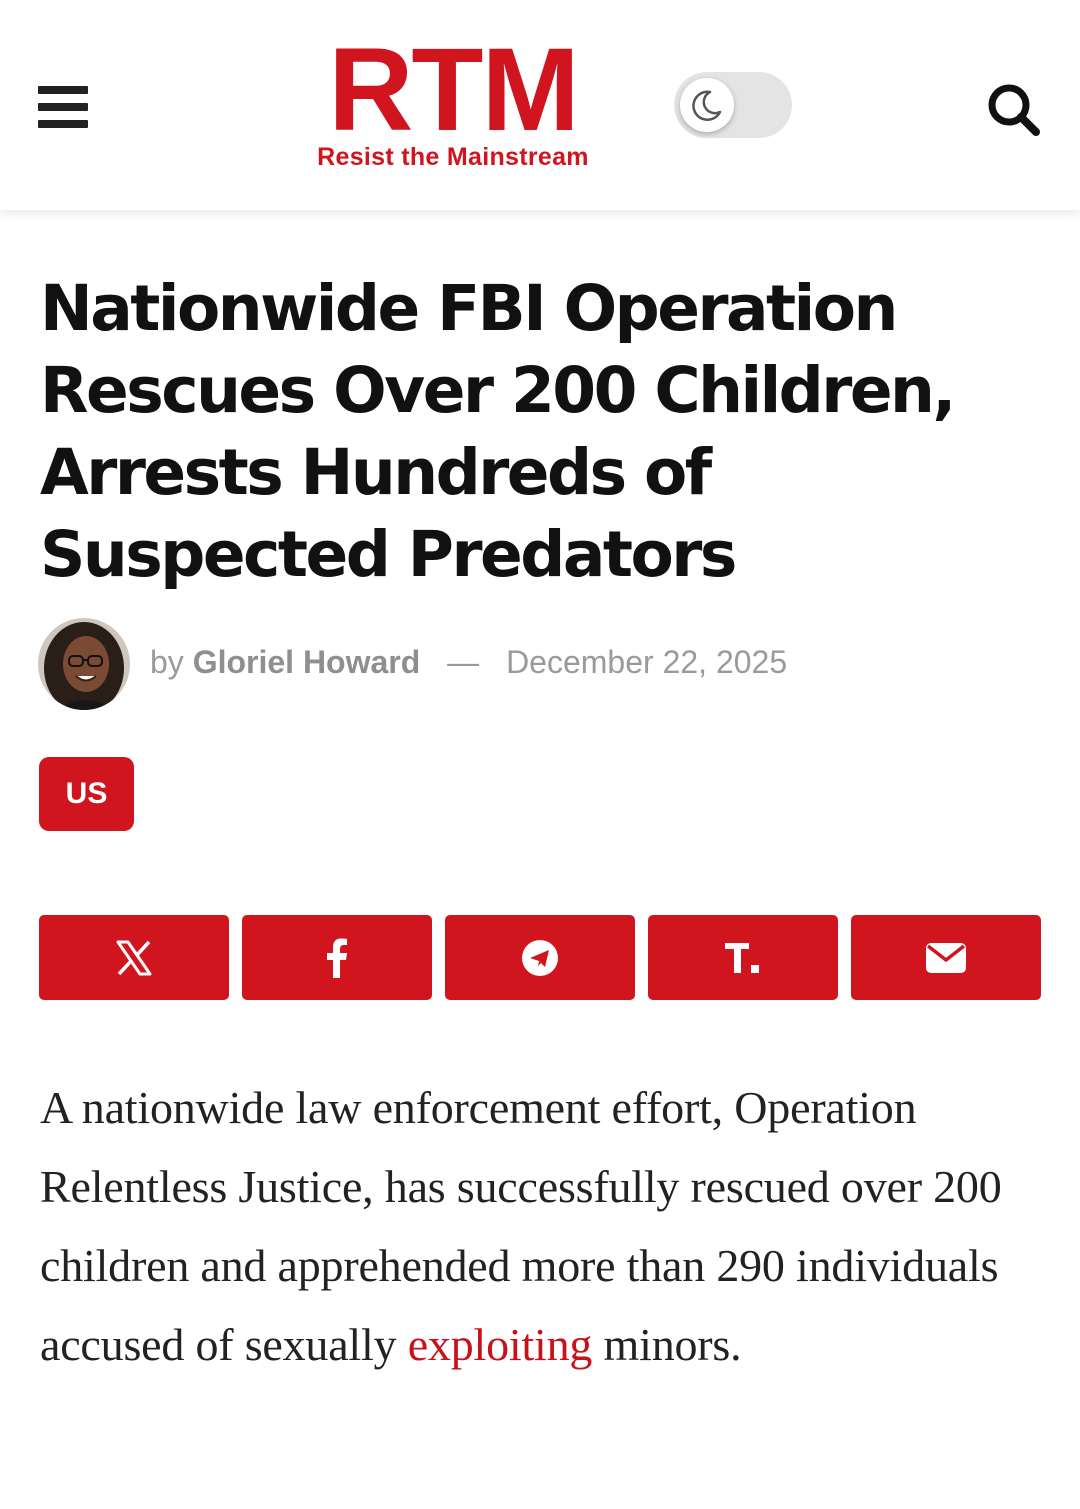 The width and height of the screenshot is (1080, 1509). Describe the element at coordinates (84, 664) in the screenshot. I see `author-avatar` at that location.